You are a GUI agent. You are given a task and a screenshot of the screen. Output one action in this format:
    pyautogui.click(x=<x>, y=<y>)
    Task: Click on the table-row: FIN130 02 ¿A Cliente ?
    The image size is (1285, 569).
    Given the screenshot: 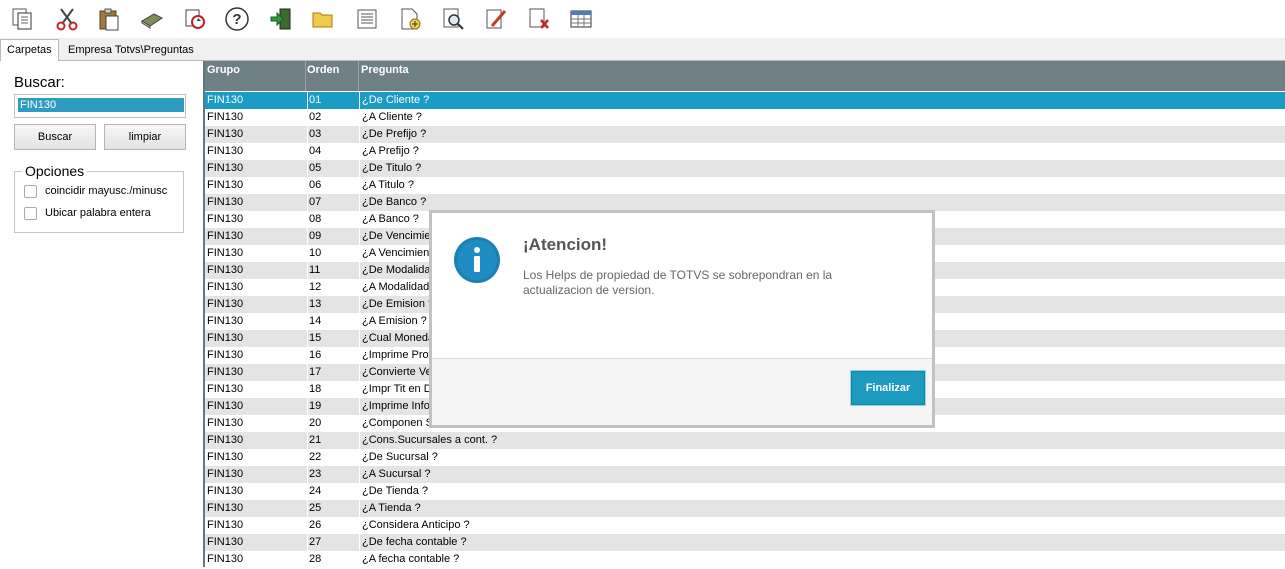 What is the action you would take?
    pyautogui.click(x=745, y=118)
    